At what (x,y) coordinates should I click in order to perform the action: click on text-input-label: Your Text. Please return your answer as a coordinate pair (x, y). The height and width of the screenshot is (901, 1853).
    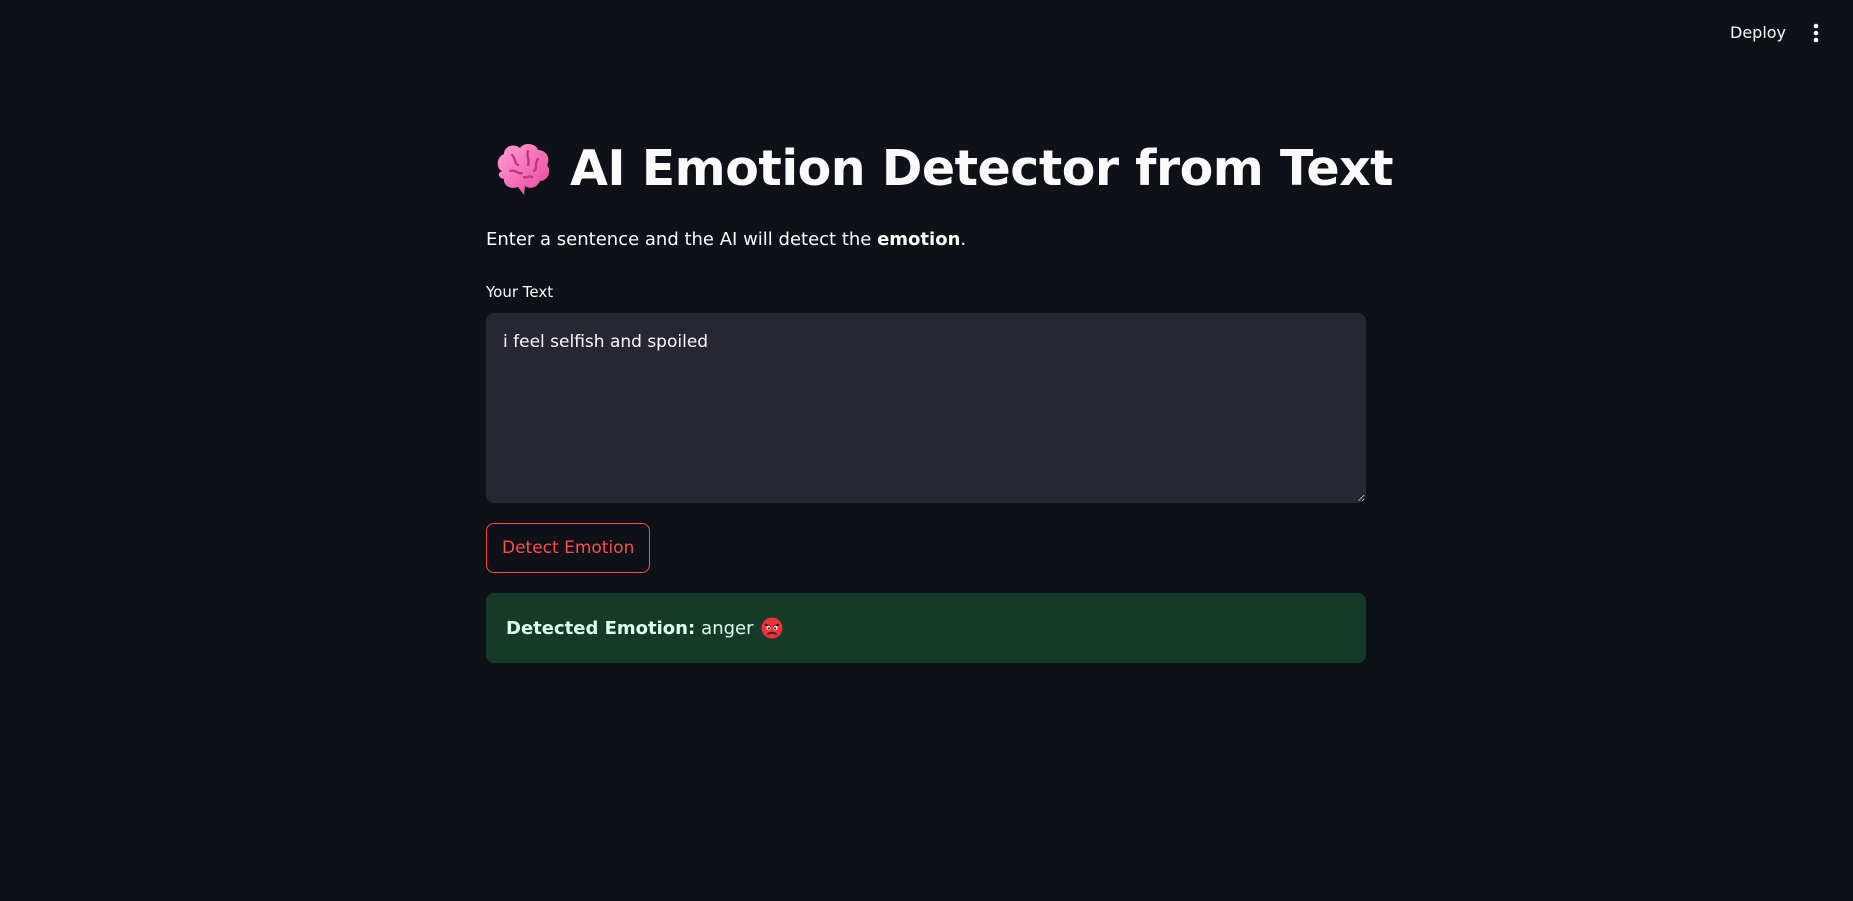
    Looking at the image, I should click on (520, 292).